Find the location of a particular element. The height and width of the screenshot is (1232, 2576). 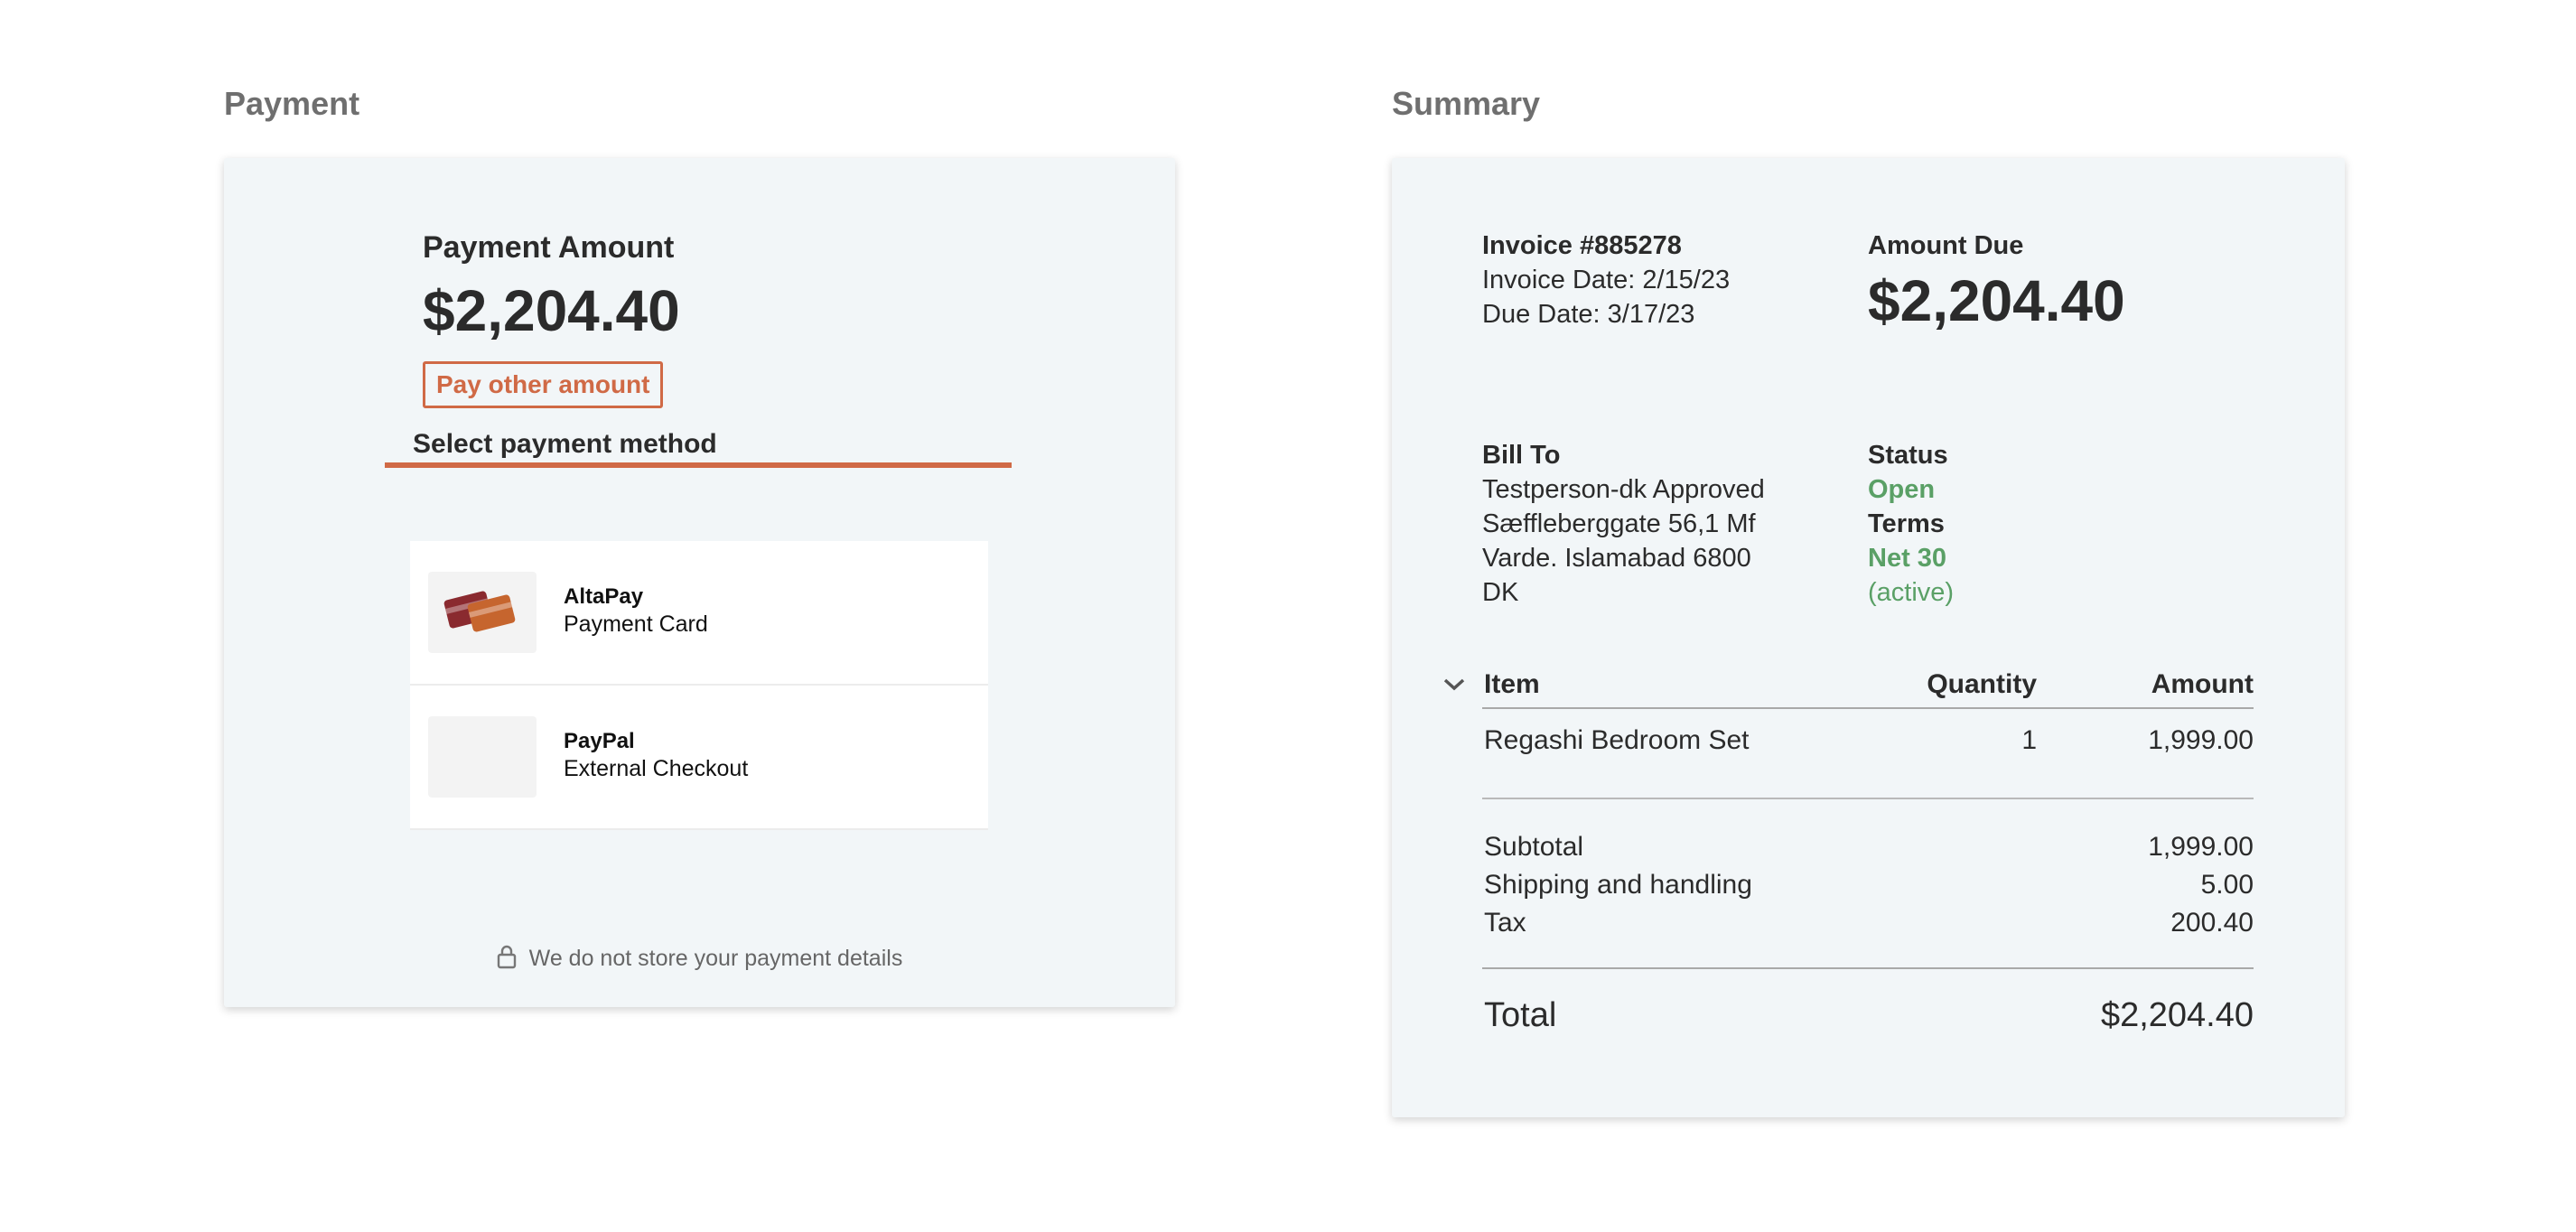

subtotal-value: 1,999.00 is located at coordinates (2201, 847).